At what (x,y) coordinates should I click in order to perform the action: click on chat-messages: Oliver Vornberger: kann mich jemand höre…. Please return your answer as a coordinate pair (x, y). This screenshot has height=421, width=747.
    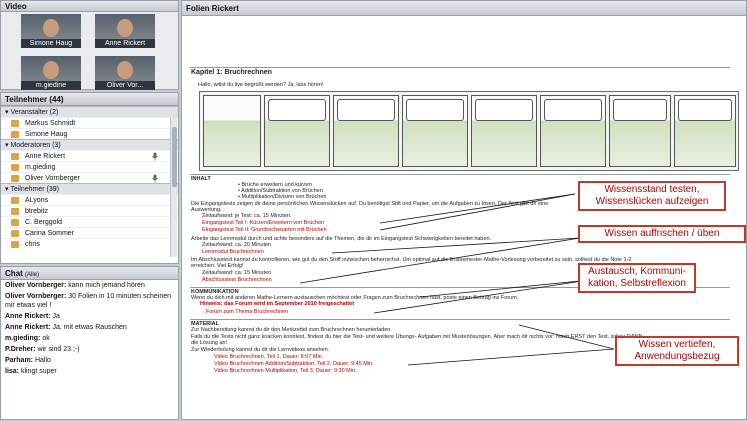
    Looking at the image, I should click on (89, 328).